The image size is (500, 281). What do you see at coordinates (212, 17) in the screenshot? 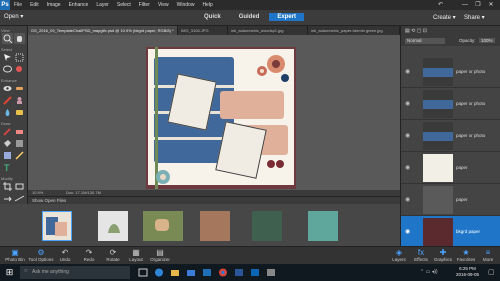
I see `mode-quick: Quick` at bounding box center [212, 17].